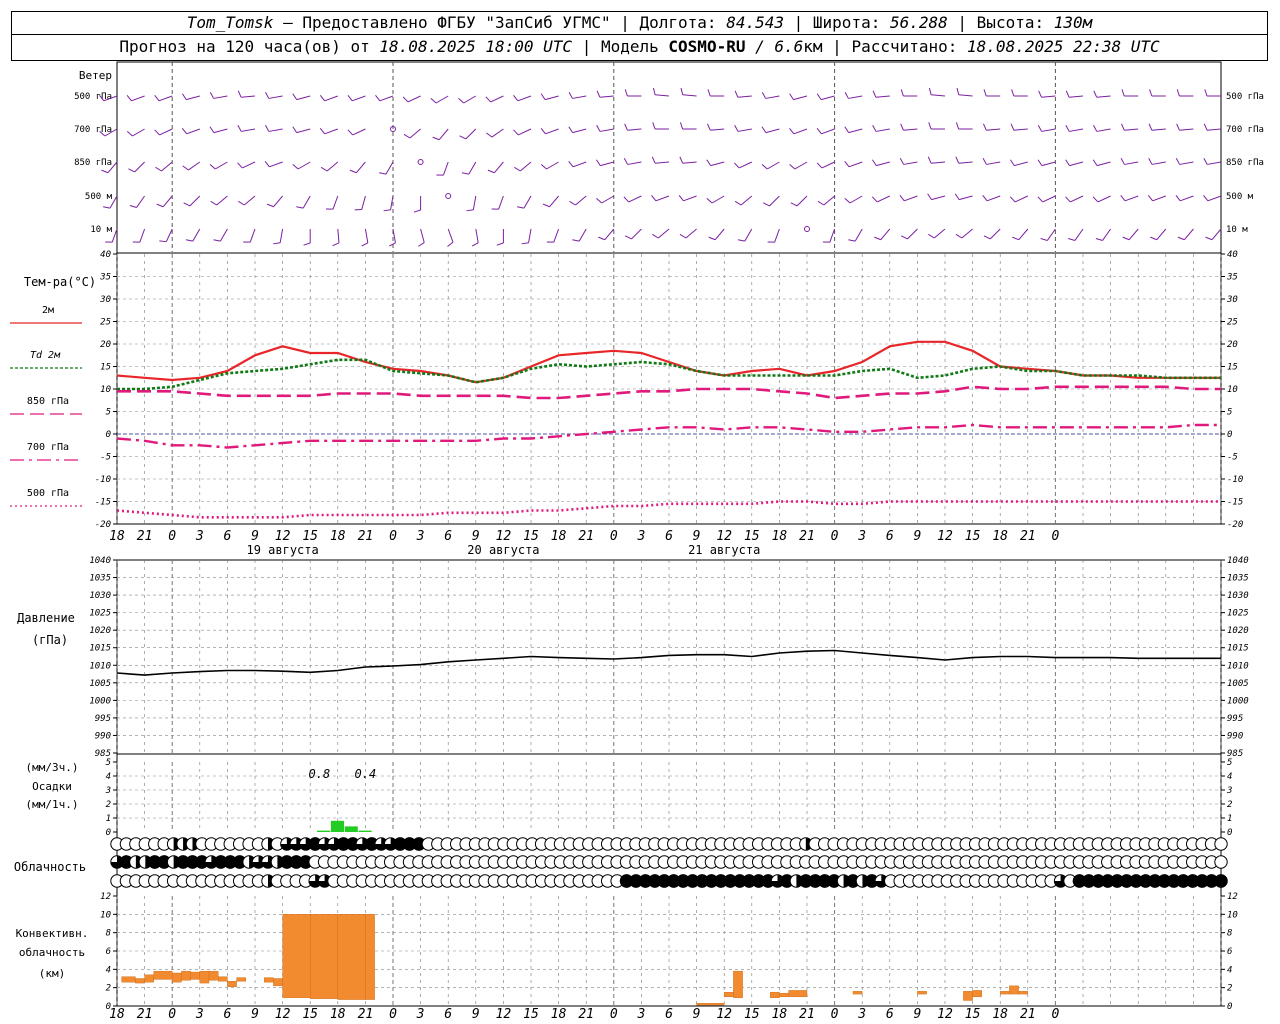 The height and width of the screenshot is (1024, 1280). I want to click on precip-tick-label: 4, so click(1229, 777).